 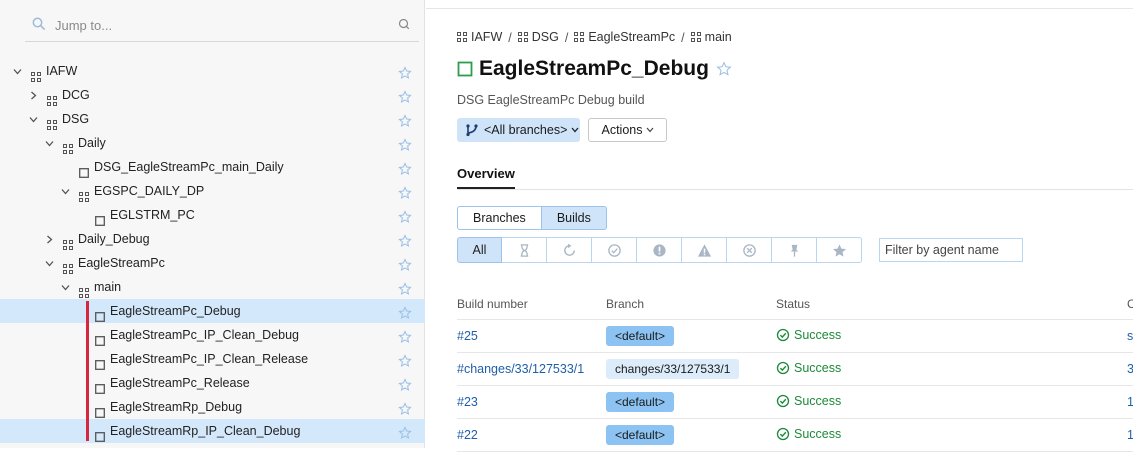 What do you see at coordinates (1130, 369) in the screenshot?
I see `truncated-cell: 3` at bounding box center [1130, 369].